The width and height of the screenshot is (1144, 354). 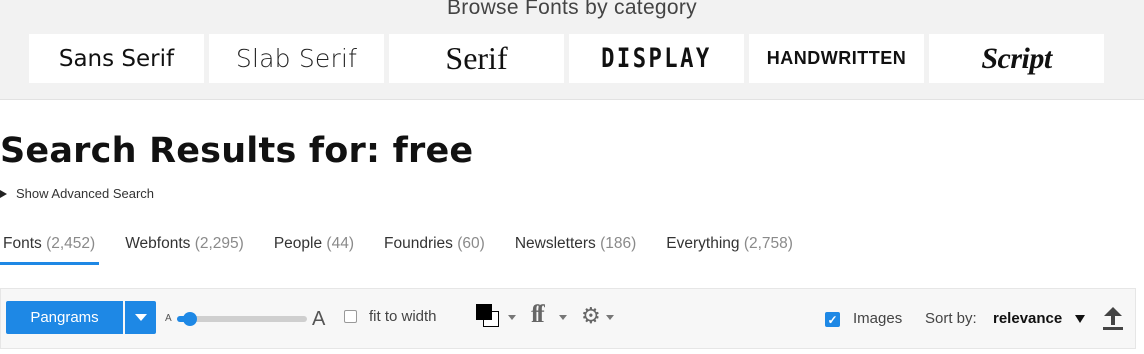 What do you see at coordinates (538, 315) in the screenshot?
I see `font-features-icon: ff` at bounding box center [538, 315].